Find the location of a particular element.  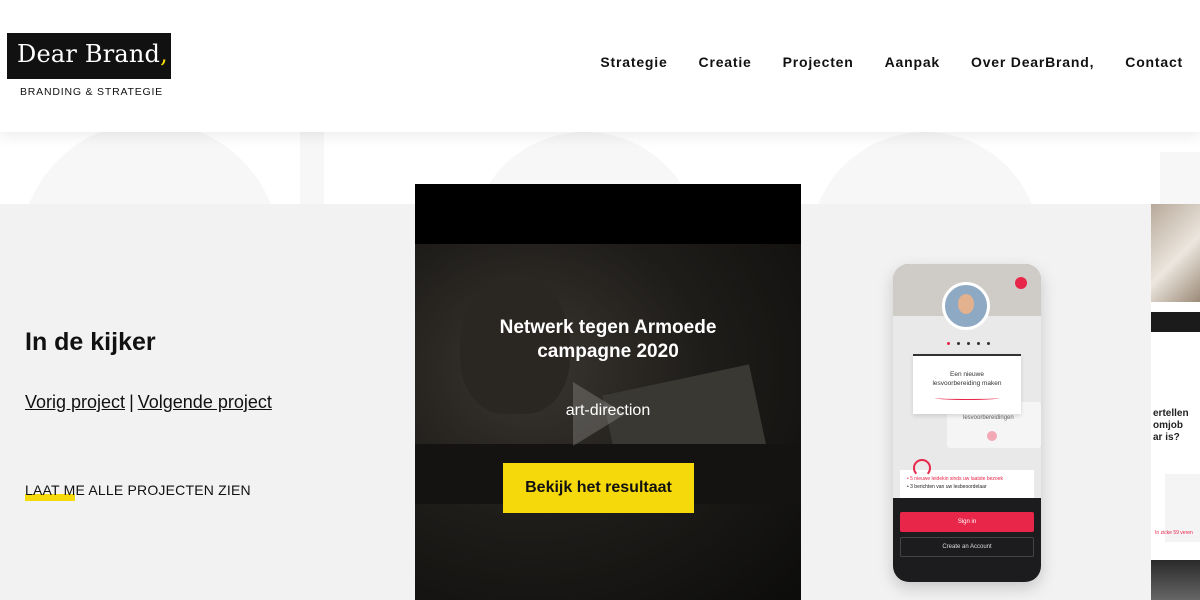

squiggle-icon is located at coordinates (967, 398).